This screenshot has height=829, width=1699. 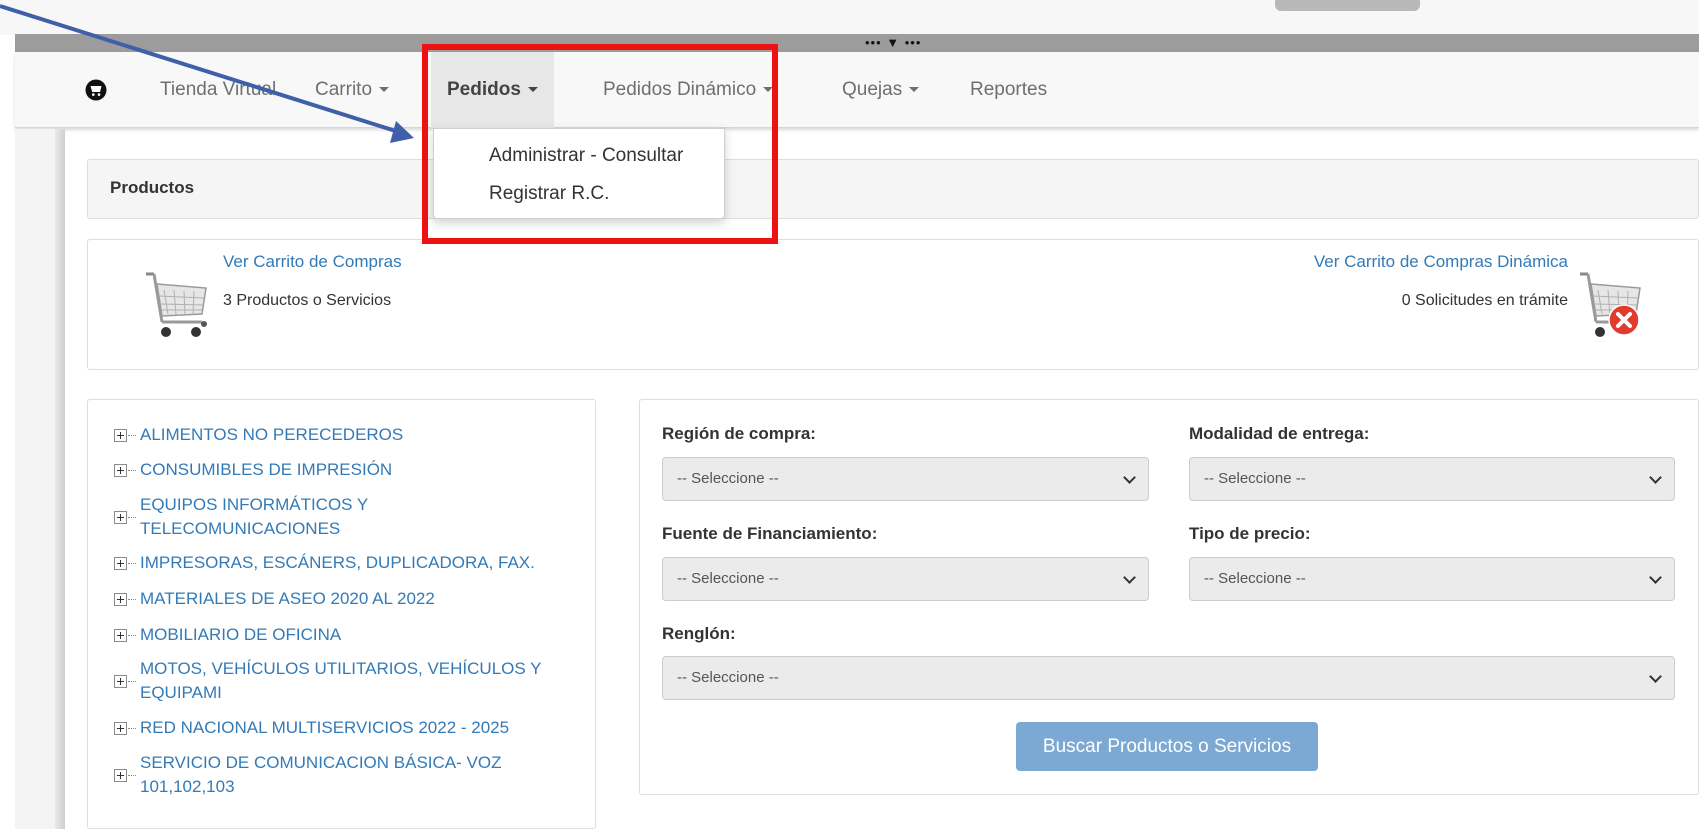 What do you see at coordinates (1347, 5) in the screenshot?
I see `browser-tab-remnant` at bounding box center [1347, 5].